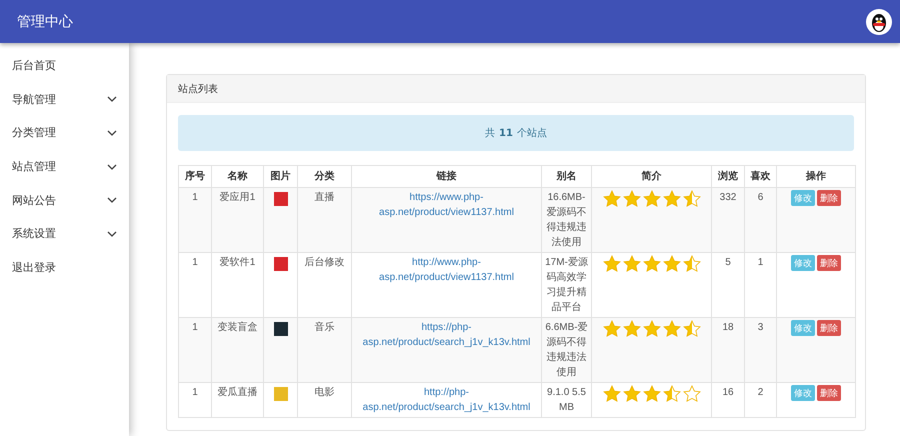 This screenshot has height=436, width=900. What do you see at coordinates (238, 350) in the screenshot?
I see `table-cell: 变装盲盒` at bounding box center [238, 350].